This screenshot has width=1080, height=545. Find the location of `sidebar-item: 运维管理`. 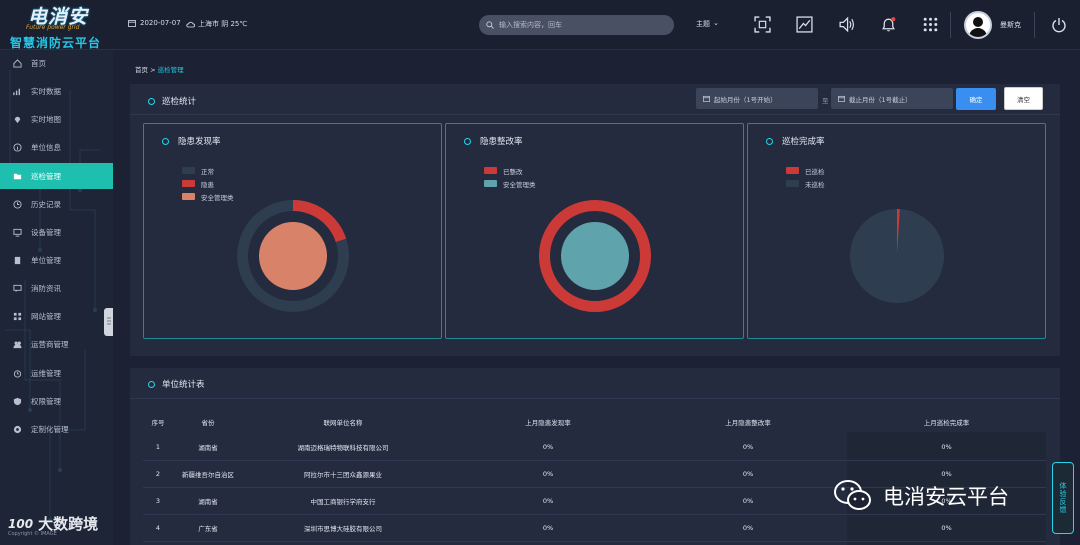

sidebar-item: 运维管理 is located at coordinates (56, 373).